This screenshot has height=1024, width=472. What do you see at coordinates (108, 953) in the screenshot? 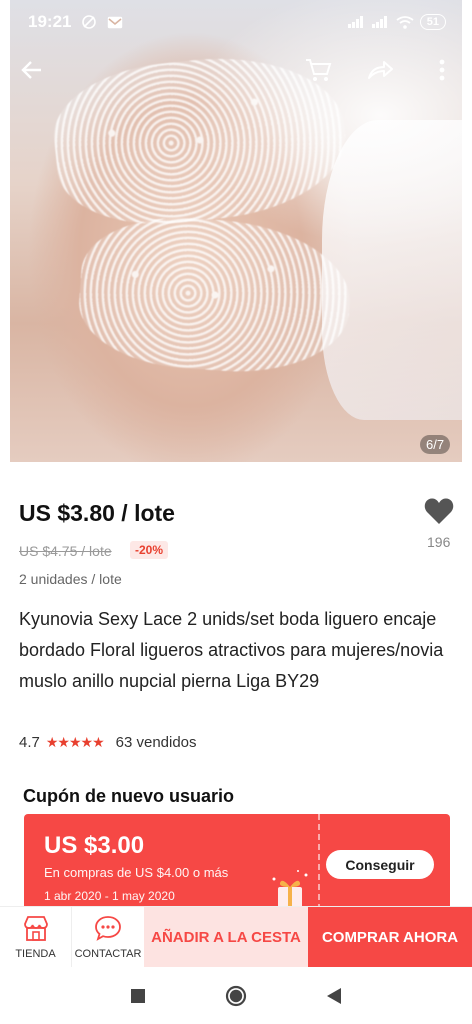
I see `contact-label: CONTACTAR` at bounding box center [108, 953].